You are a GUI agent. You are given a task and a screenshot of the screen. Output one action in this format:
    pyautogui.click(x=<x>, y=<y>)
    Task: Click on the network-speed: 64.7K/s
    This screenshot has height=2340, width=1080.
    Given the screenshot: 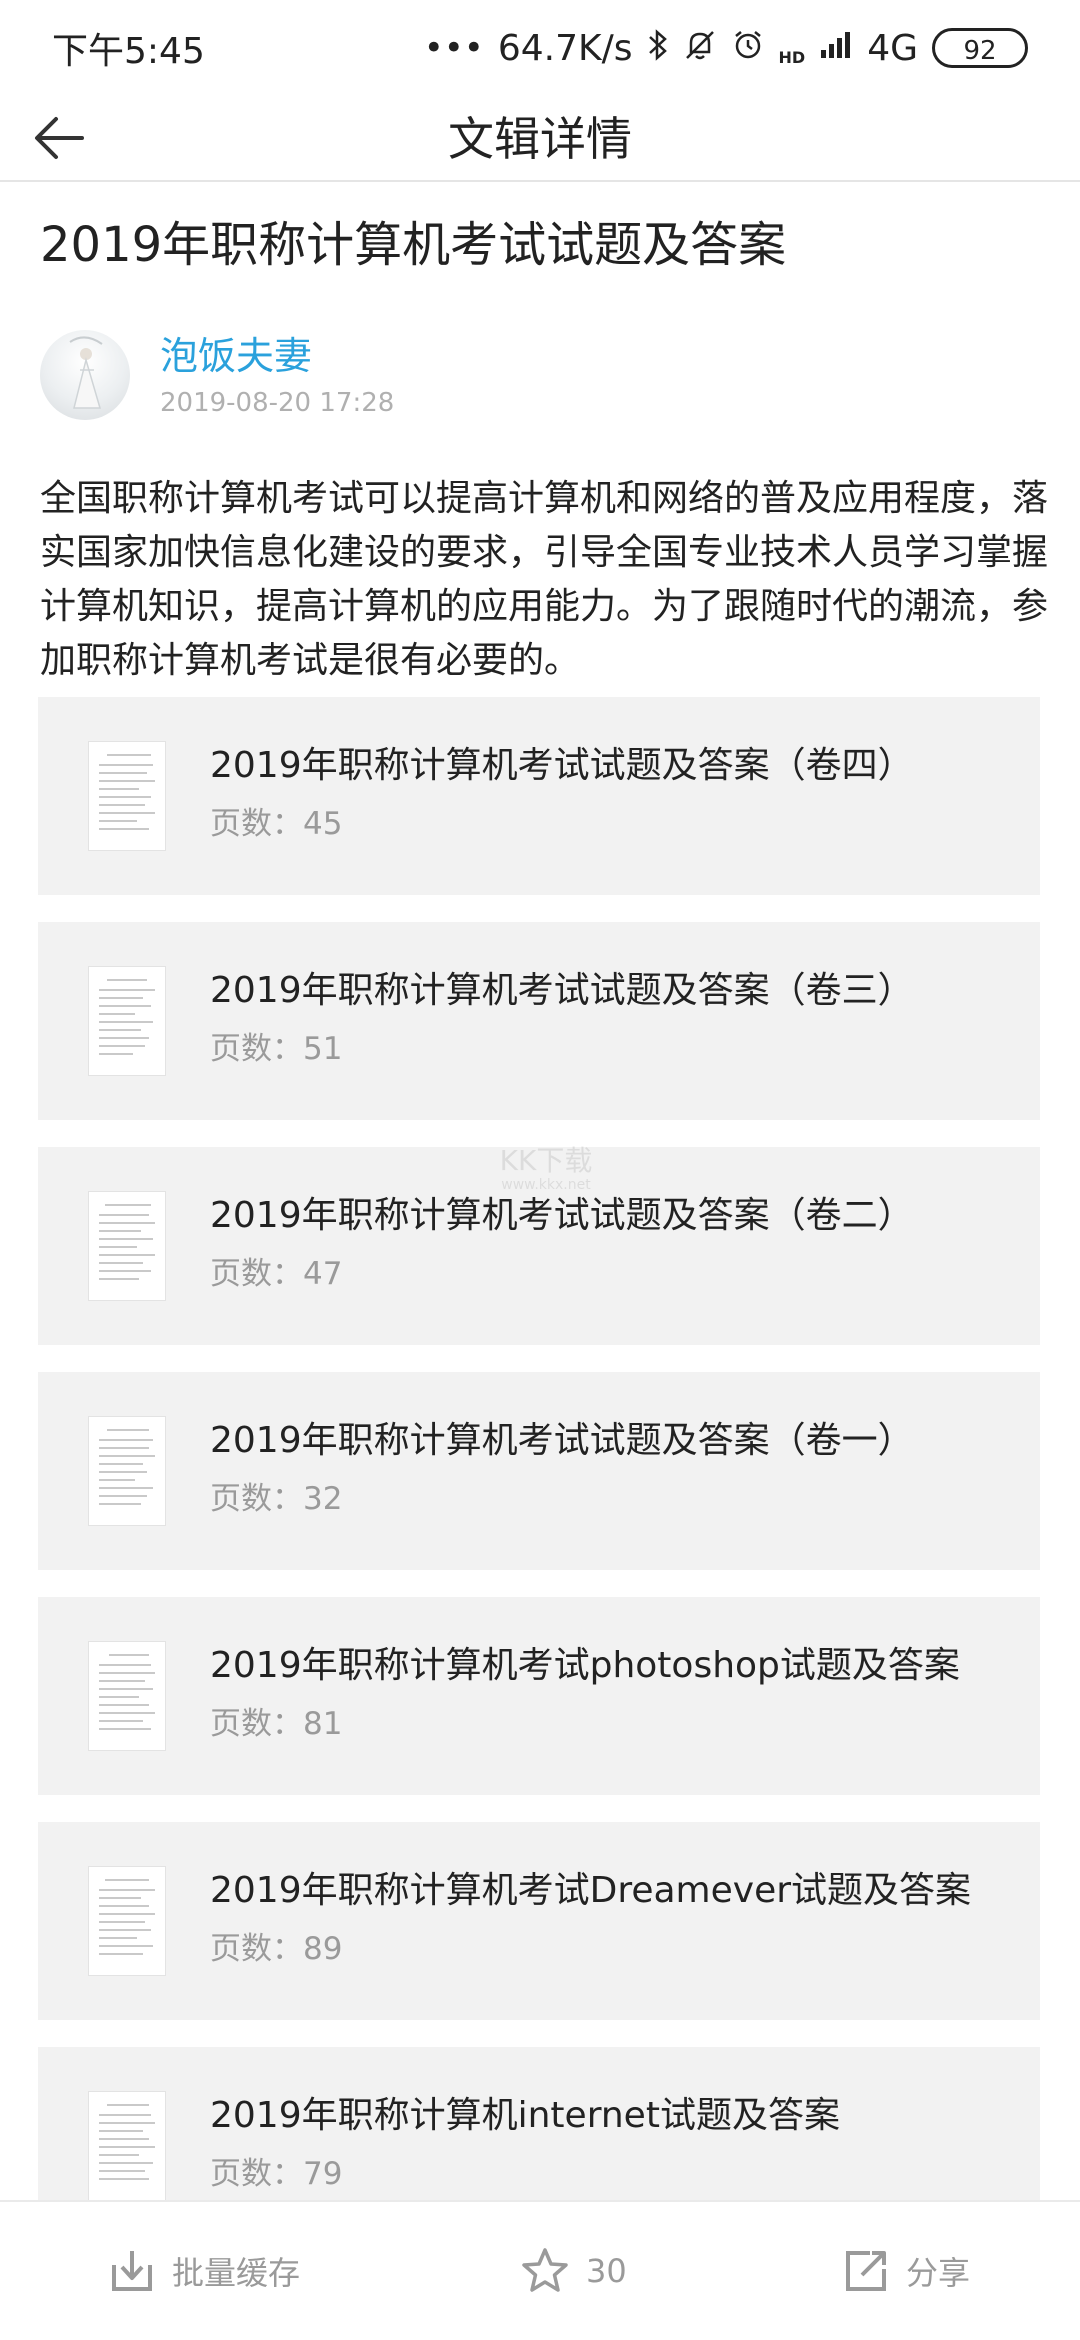 What is the action you would take?
    pyautogui.click(x=565, y=48)
    